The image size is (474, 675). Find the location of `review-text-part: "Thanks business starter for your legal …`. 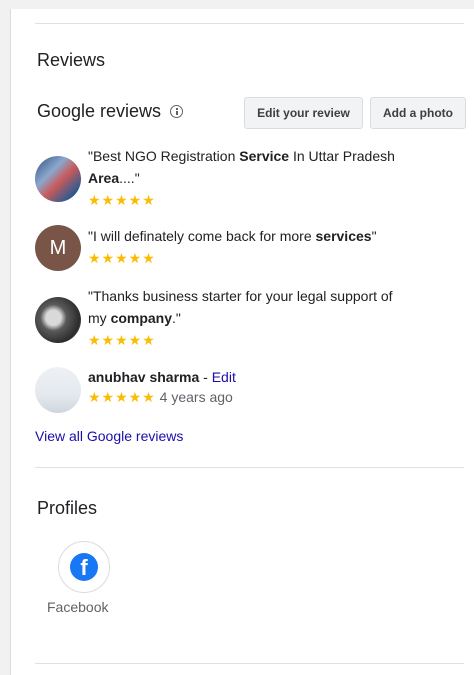

review-text-part: "Thanks business starter for your legal … is located at coordinates (240, 296).